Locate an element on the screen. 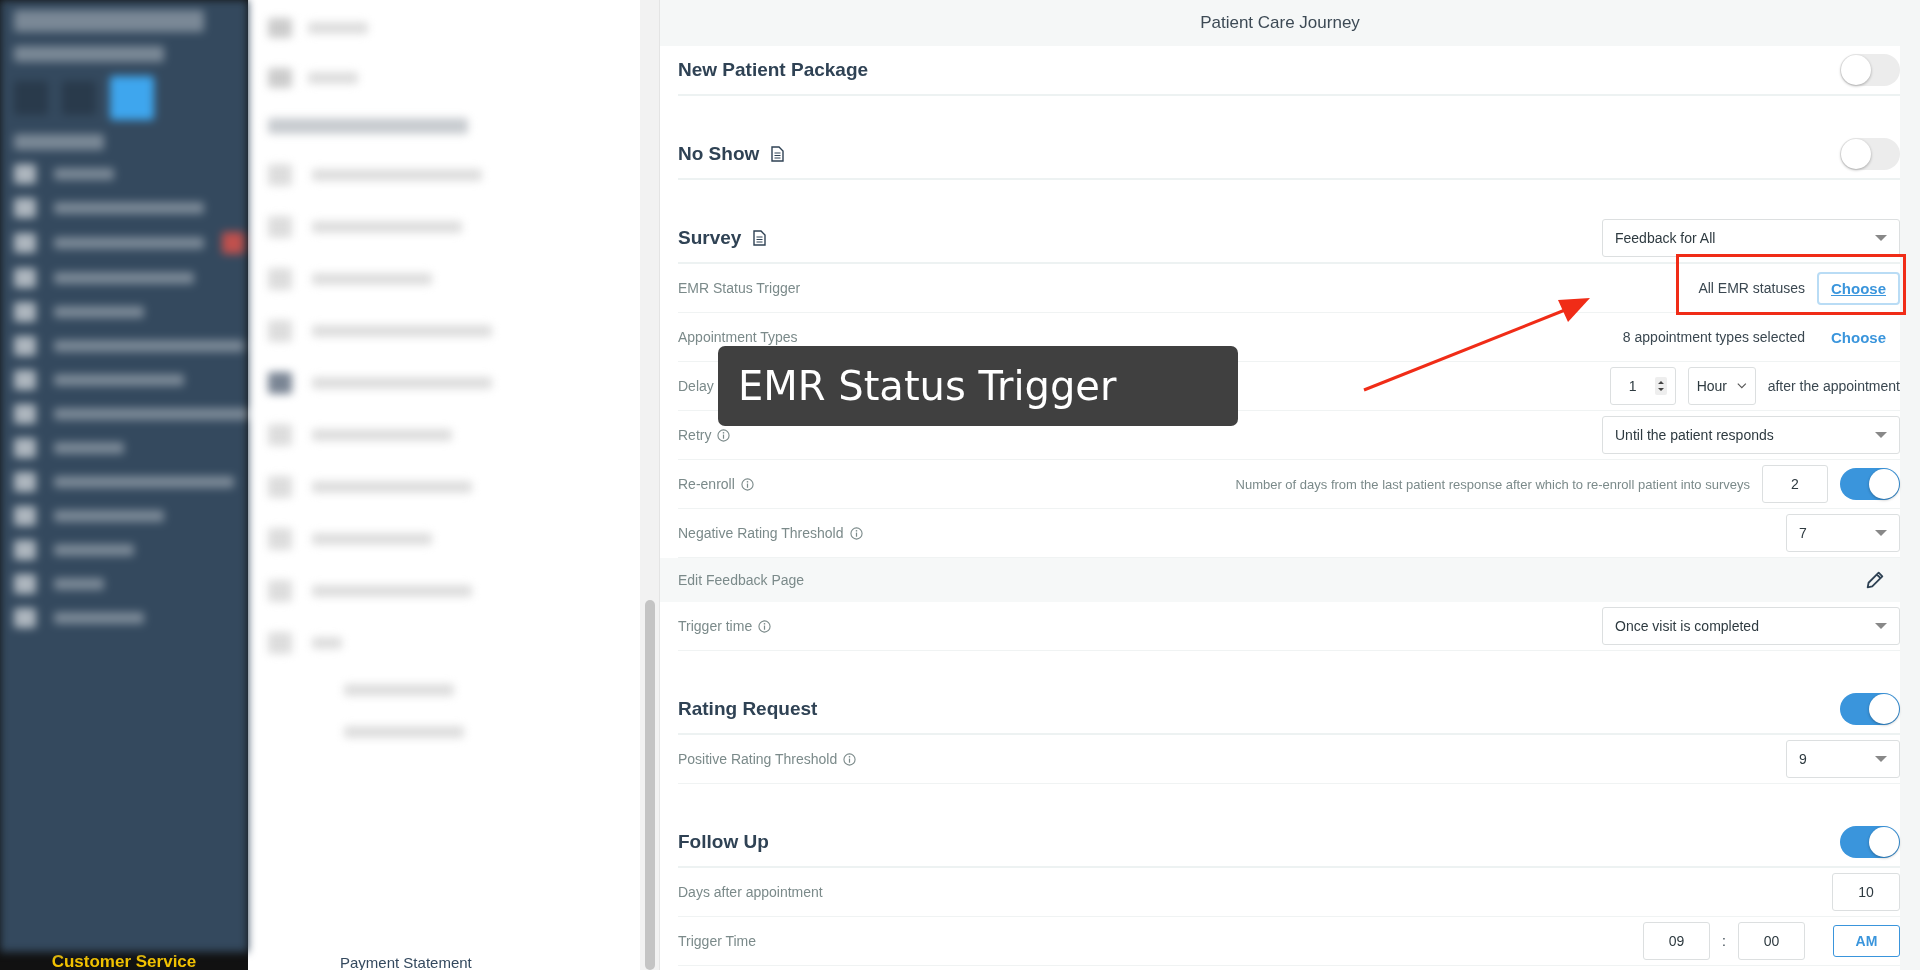  dropdown: Once visit is completed is located at coordinates (1751, 626).